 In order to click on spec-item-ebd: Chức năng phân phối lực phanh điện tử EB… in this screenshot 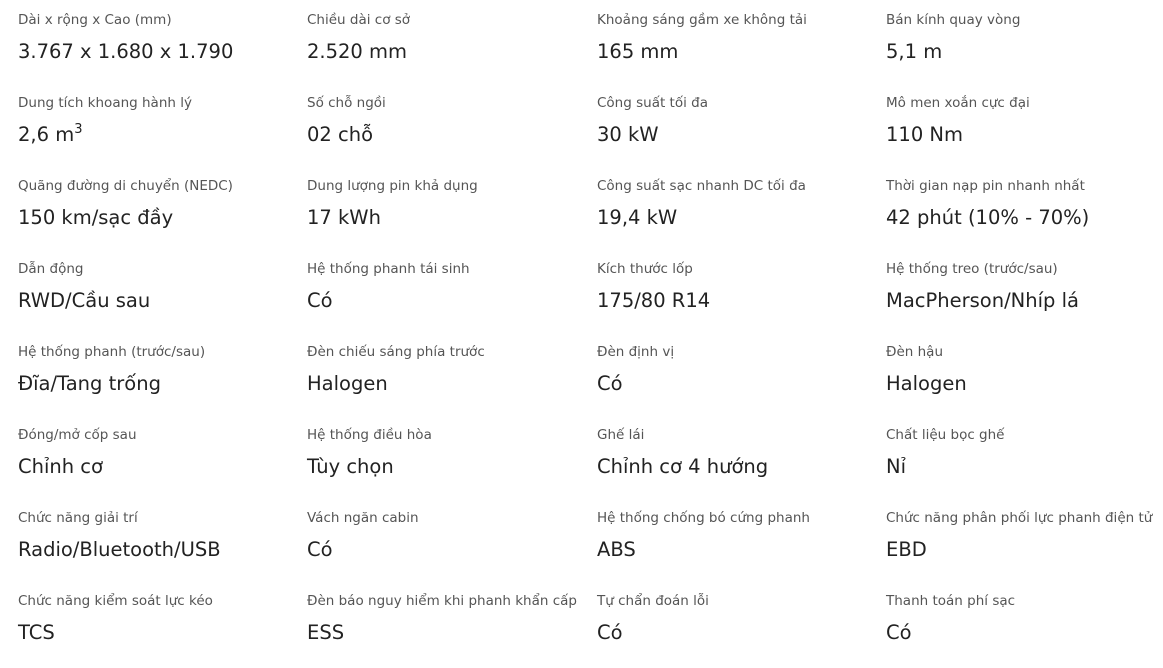, I will do `click(1024, 536)`.